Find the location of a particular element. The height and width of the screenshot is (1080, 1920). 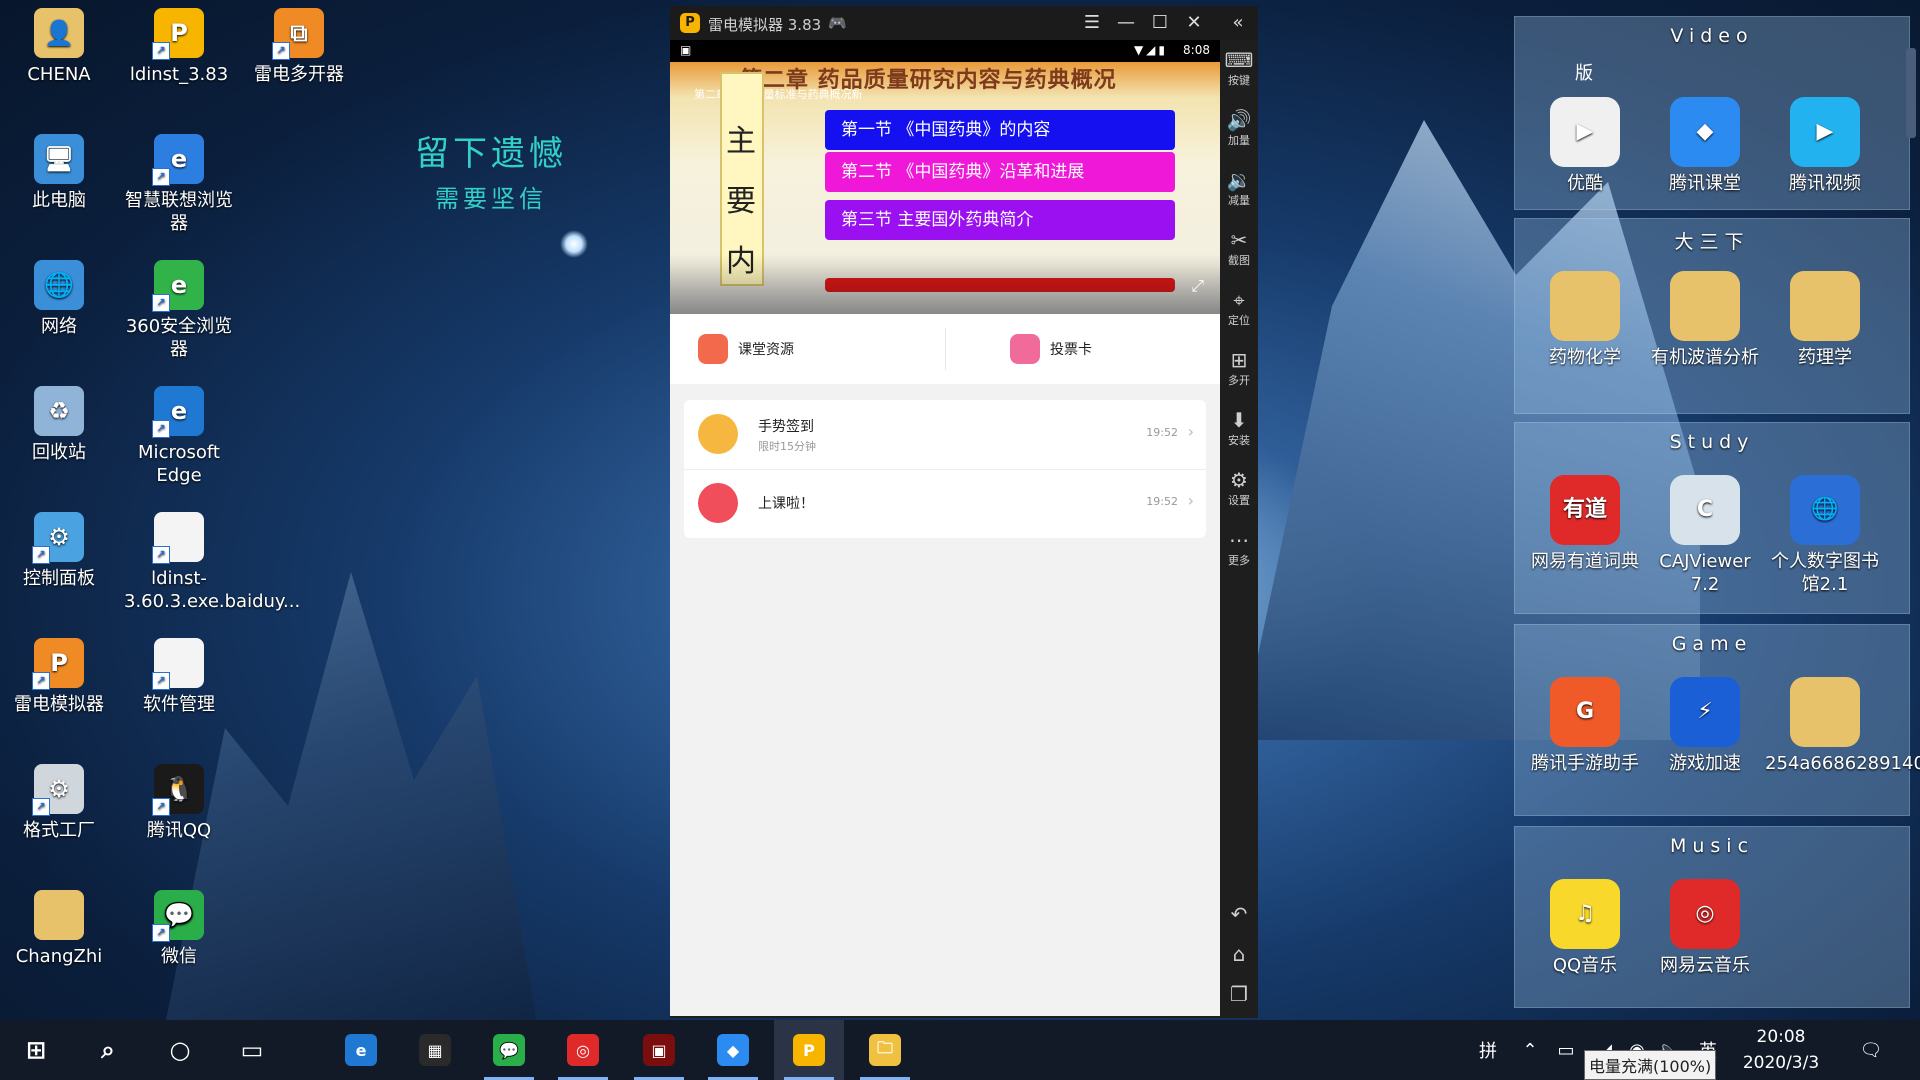

toolbar-more: ⋯ 更多 is located at coordinates (1239, 548).